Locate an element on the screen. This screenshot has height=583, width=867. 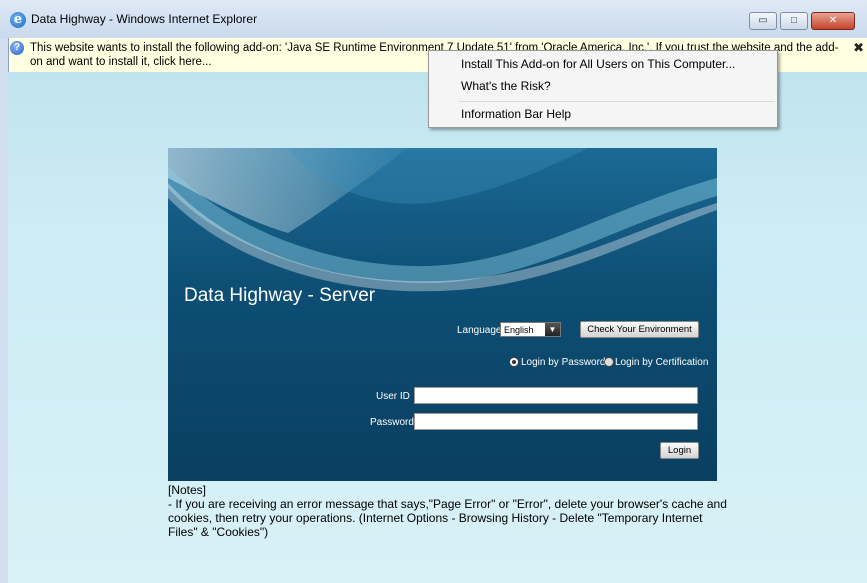
internet-explorer-icon: e is located at coordinates (18, 20).